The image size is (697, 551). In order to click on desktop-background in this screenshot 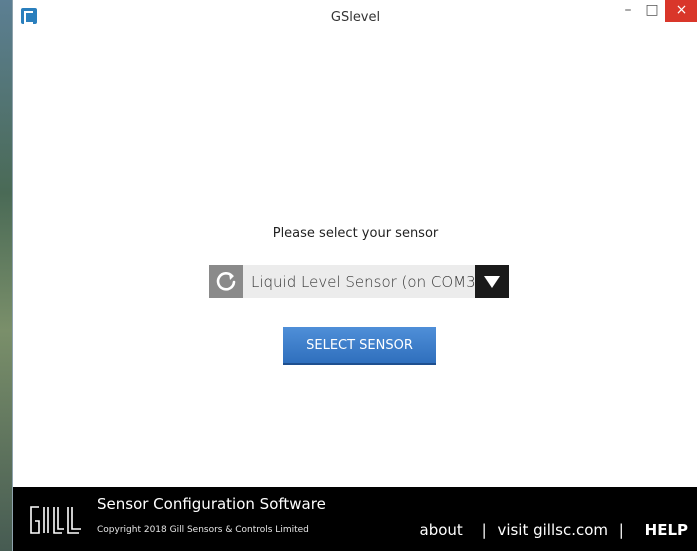, I will do `click(6, 275)`.